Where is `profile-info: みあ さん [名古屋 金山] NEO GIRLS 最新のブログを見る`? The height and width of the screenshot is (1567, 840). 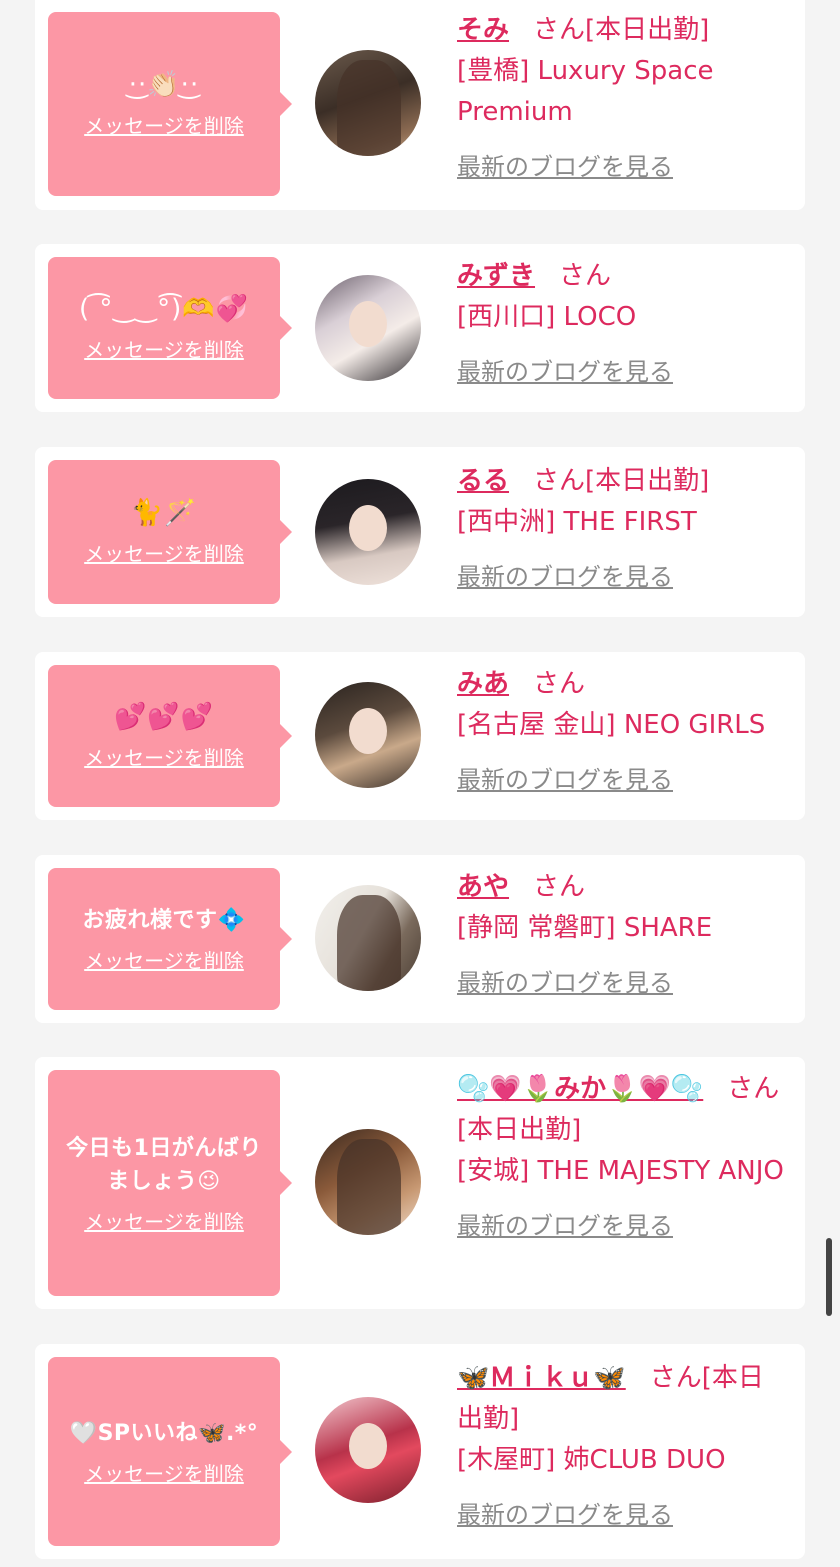 profile-info: みあ さん [名古屋 金山] NEO GIRLS 最新のブログを見る is located at coordinates (622, 732).